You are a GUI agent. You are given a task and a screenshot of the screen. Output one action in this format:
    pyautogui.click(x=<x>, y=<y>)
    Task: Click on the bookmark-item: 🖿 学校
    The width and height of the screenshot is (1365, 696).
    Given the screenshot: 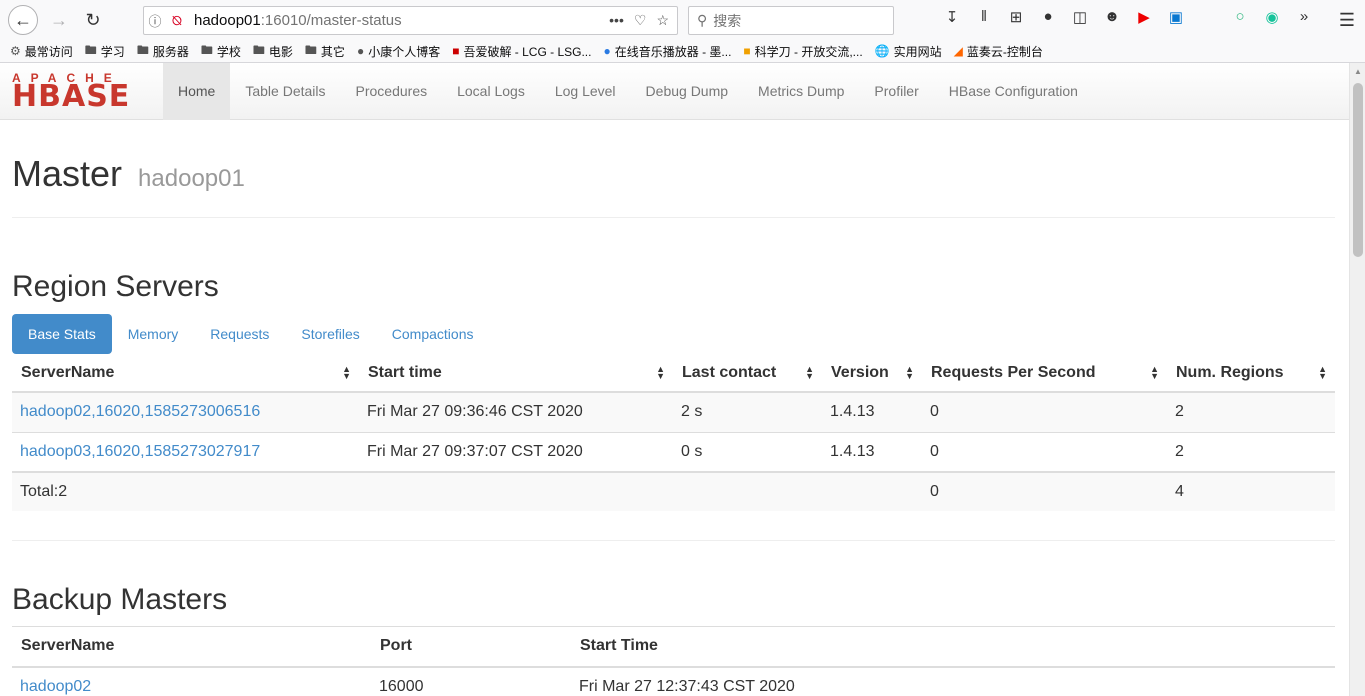 What is the action you would take?
    pyautogui.click(x=221, y=51)
    